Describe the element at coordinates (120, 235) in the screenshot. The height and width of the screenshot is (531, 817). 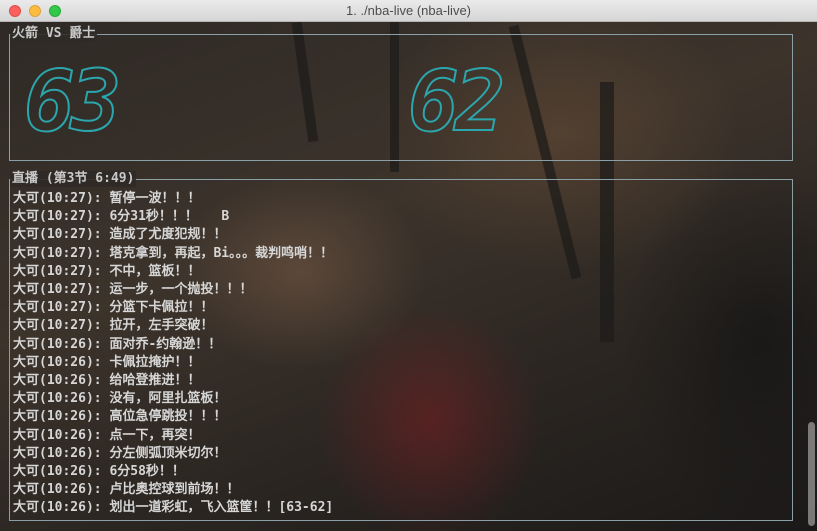
I see `commentary-line: 大可(10:27): 造成了尤度犯规！！` at that location.